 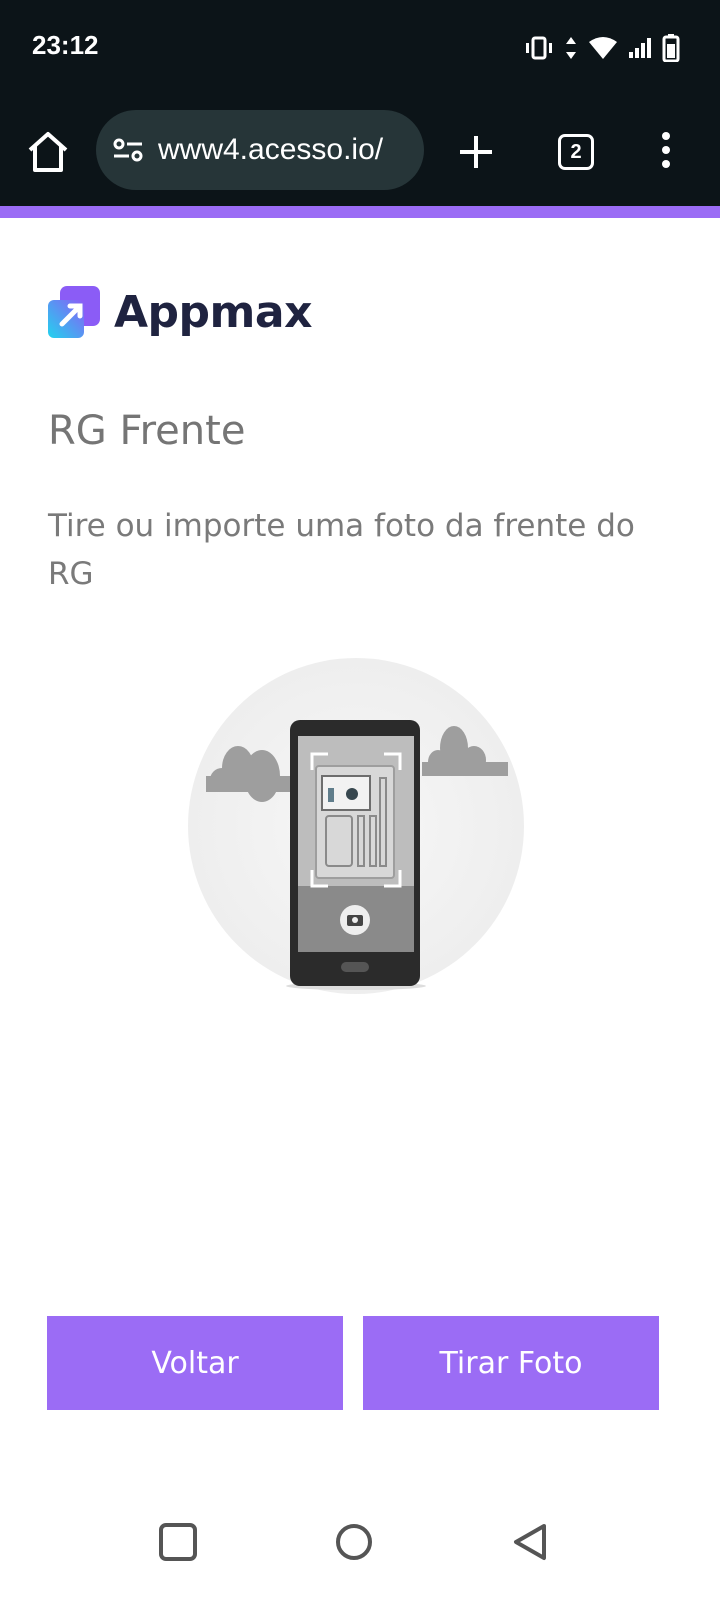 I want to click on page-title: RG Frente, so click(x=147, y=431).